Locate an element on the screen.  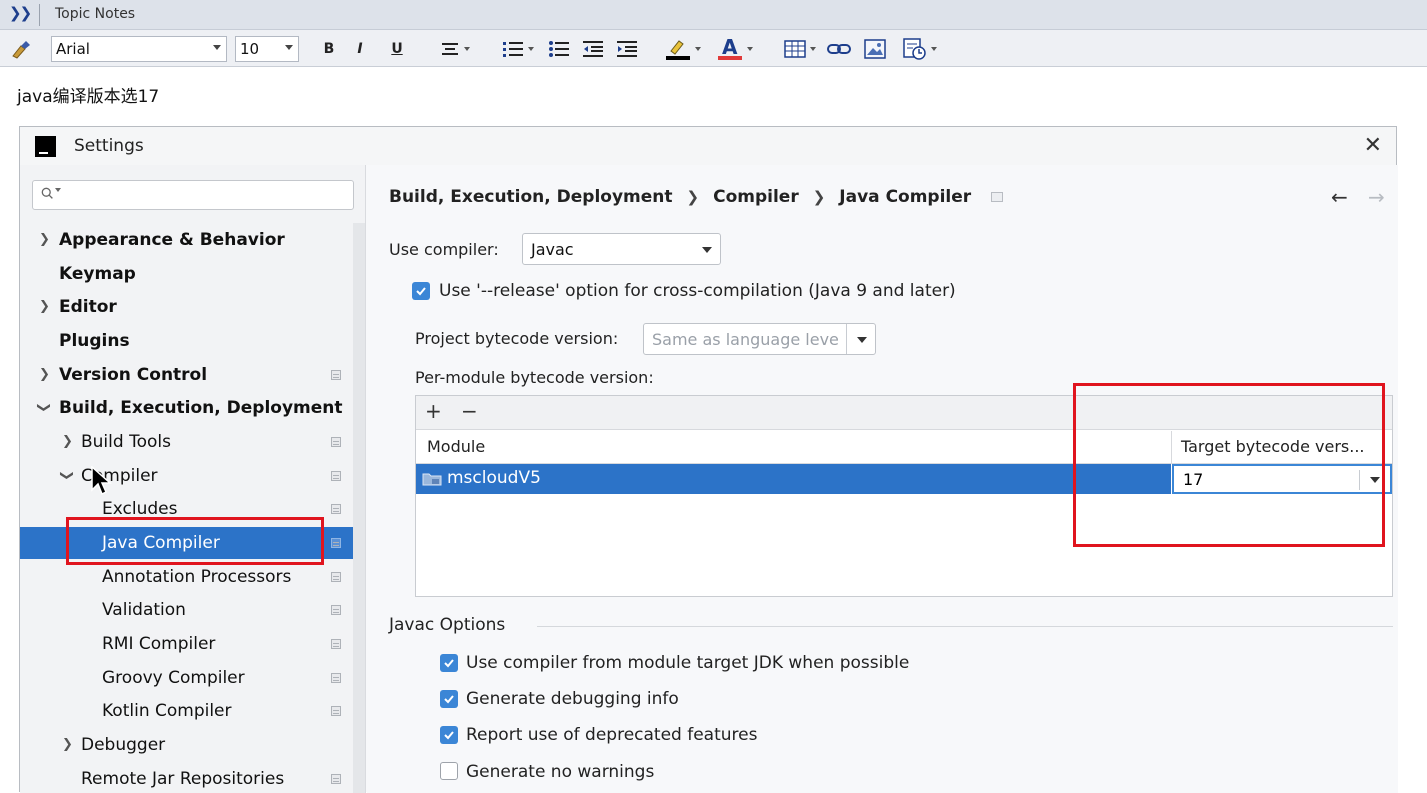
highlight-color-button is located at coordinates (683, 49).